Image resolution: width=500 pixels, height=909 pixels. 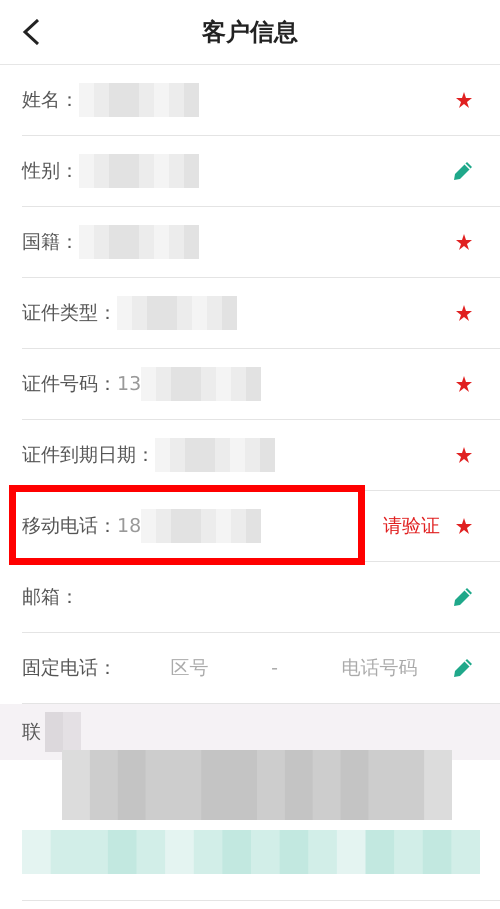 What do you see at coordinates (411, 526) in the screenshot?
I see `verify-link: 请验证` at bounding box center [411, 526].